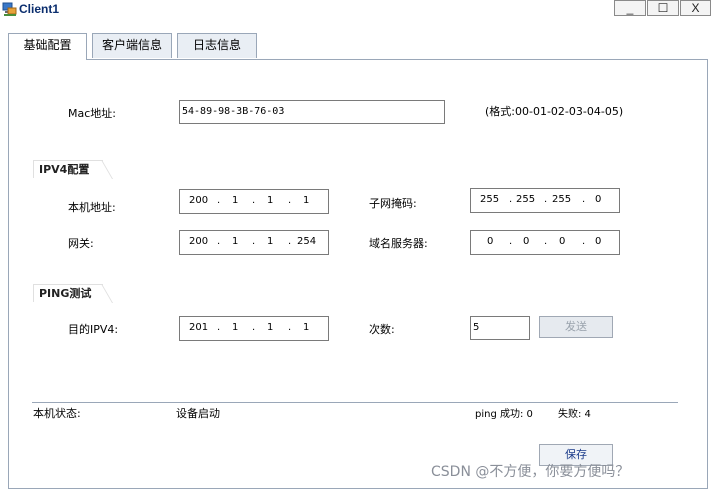  I want to click on tab-client-info: 客户端信息, so click(132, 45).